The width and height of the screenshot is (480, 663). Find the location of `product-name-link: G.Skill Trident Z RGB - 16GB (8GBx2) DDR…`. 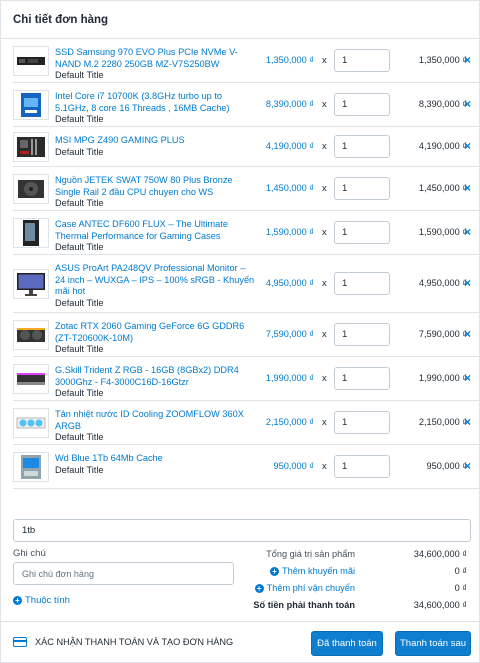

product-name-link: G.Skill Trident Z RGB - 16GB (8GBx2) DDR… is located at coordinates (155, 376).